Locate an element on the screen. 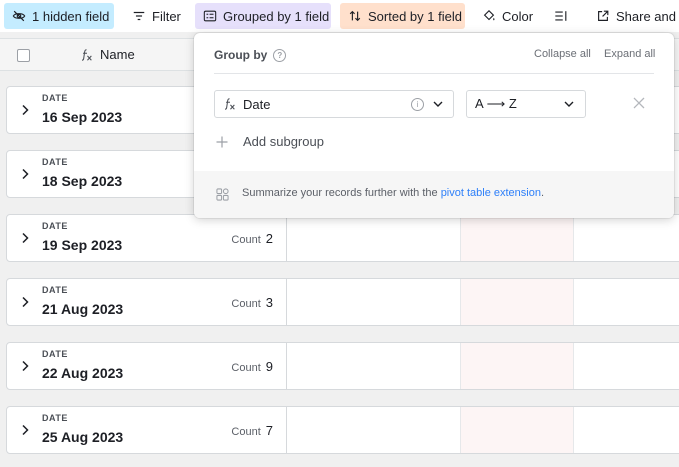  group-order-value: A ⟶ Z is located at coordinates (496, 103).